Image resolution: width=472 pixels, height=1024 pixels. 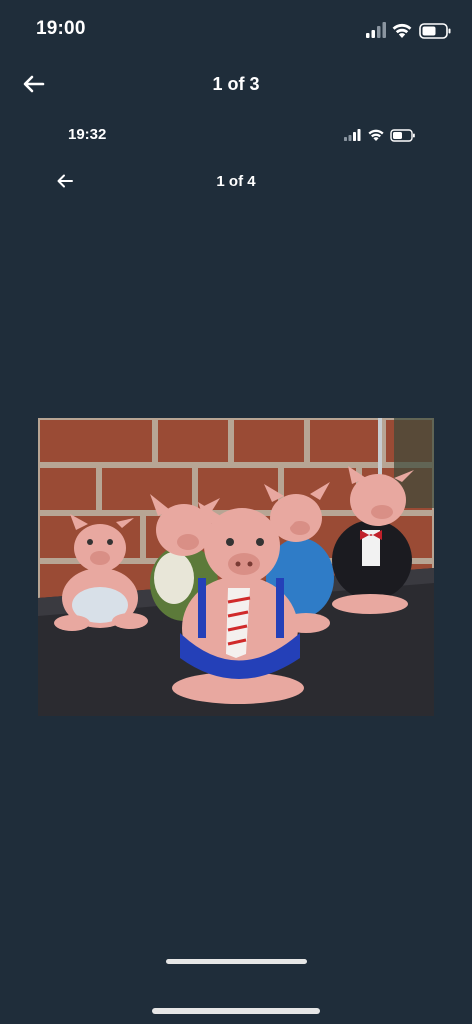 I want to click on status-icons, so click(x=409, y=31).